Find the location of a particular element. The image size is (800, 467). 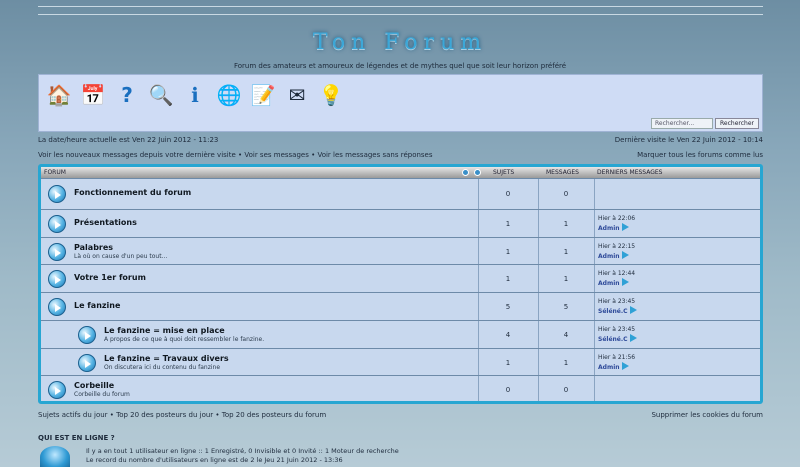

last-post-time: Hier à 22:15 is located at coordinates (617, 246).